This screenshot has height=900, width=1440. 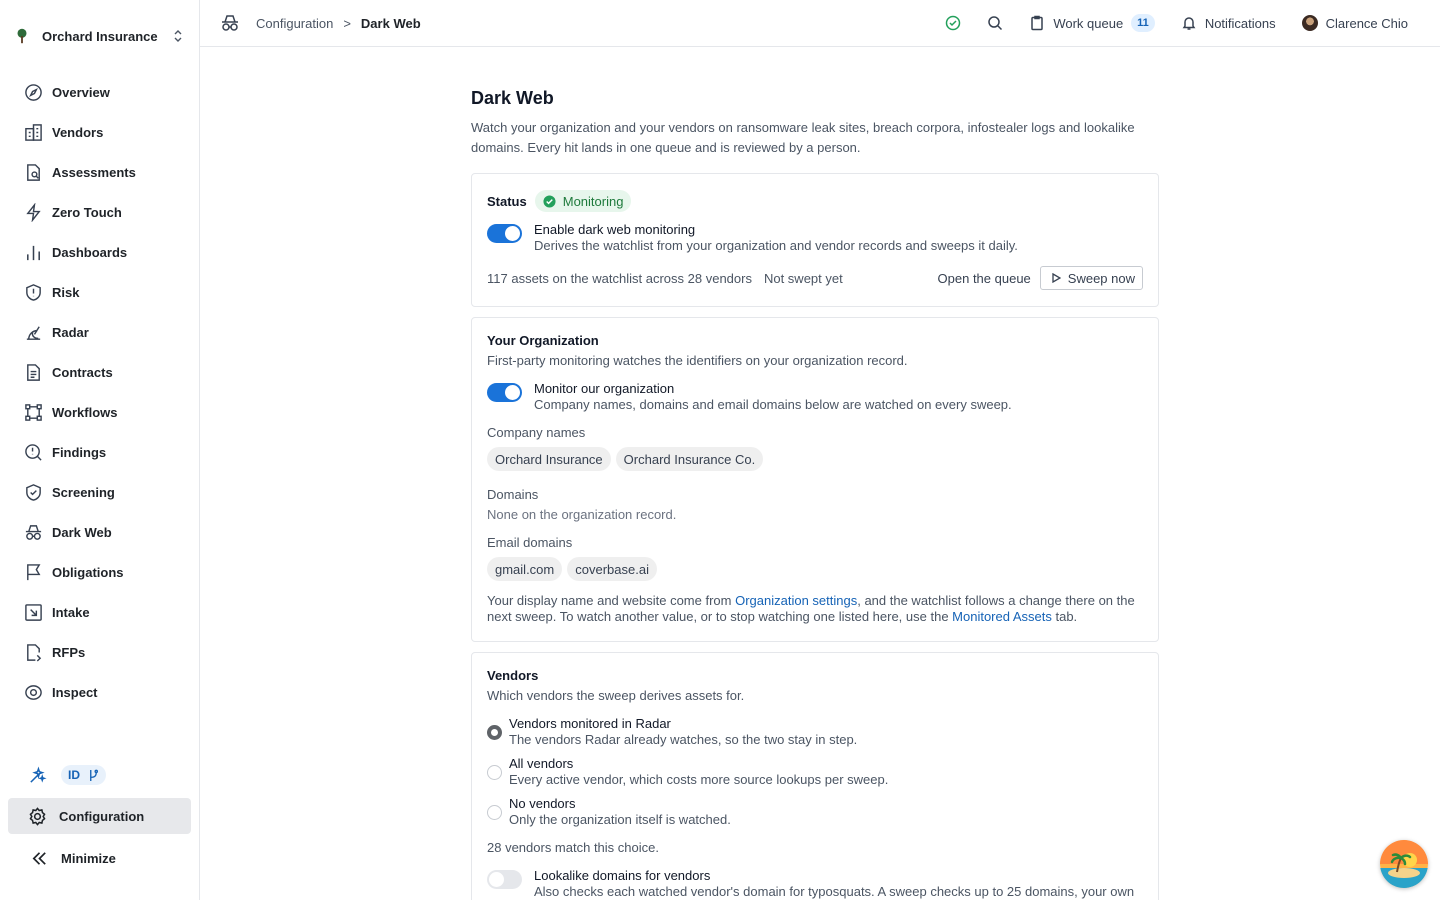 I want to click on sidebar-item-findings: Findings, so click(x=102, y=452).